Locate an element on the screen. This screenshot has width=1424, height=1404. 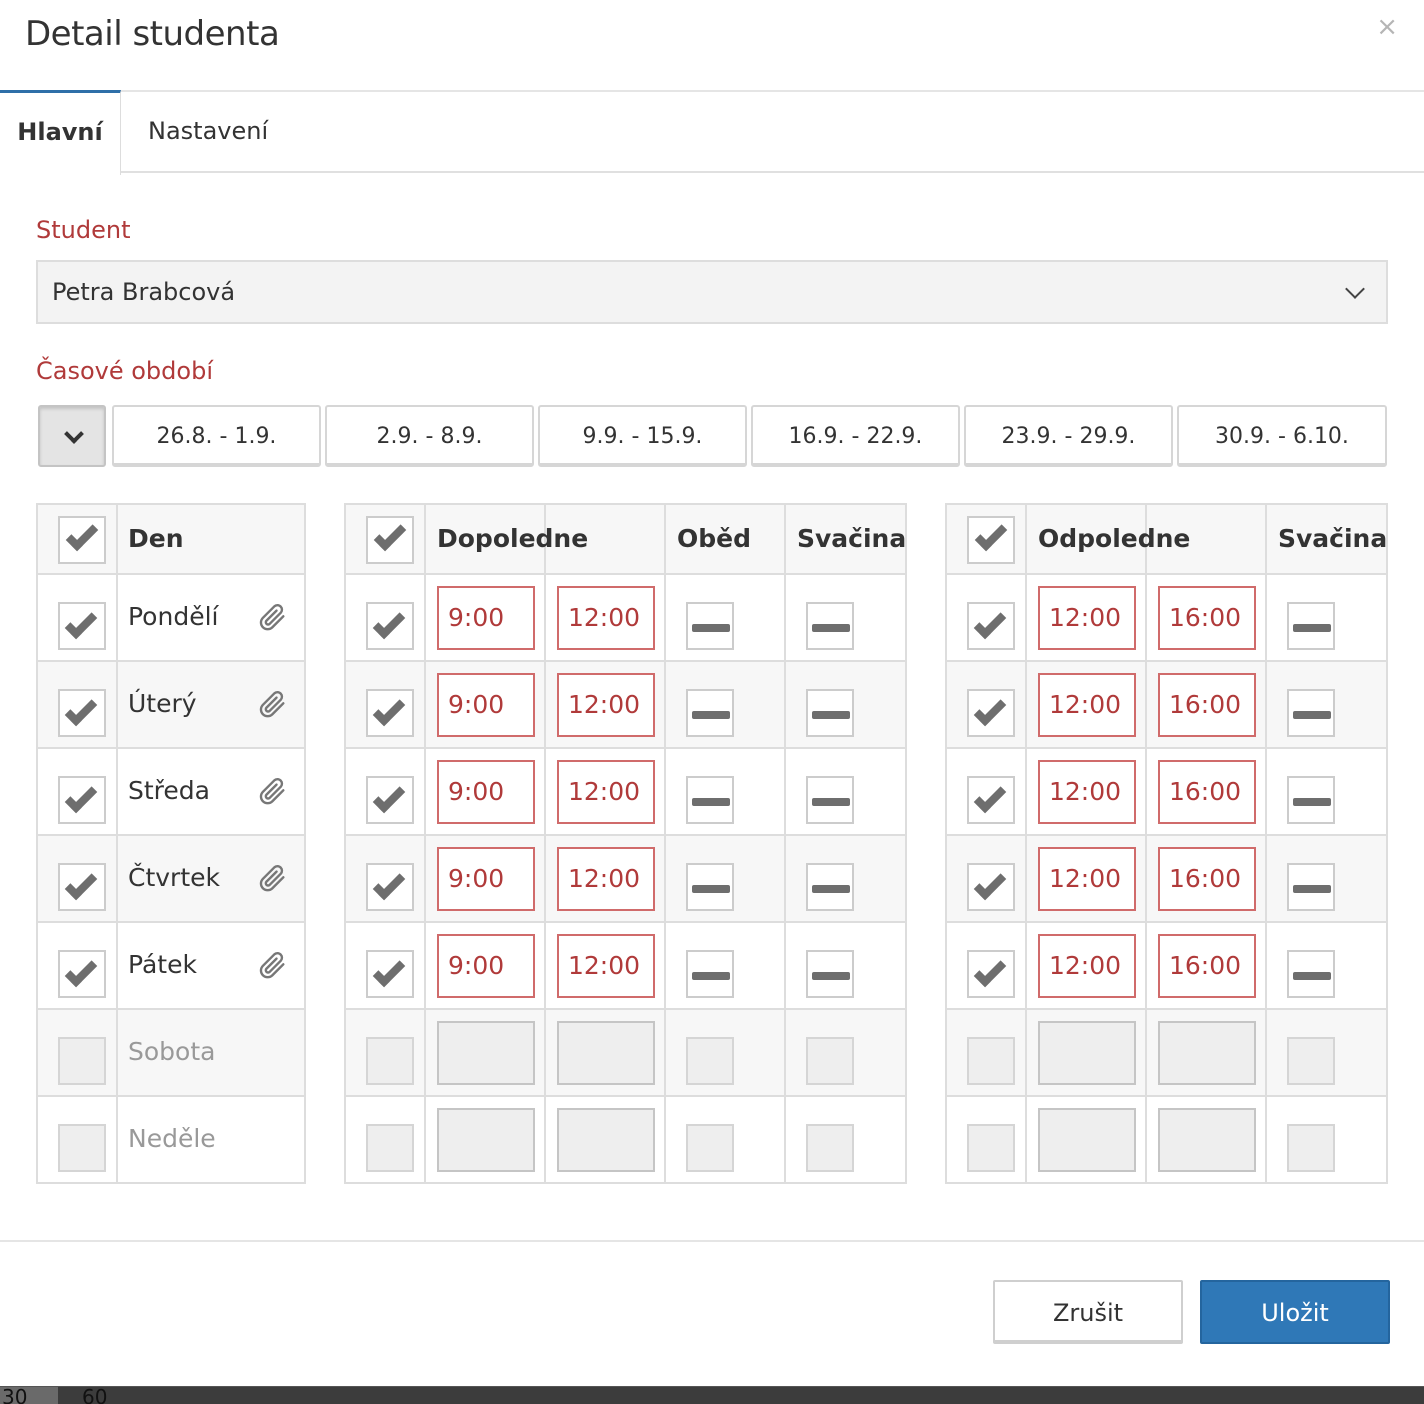
tab-settings: Nastavení is located at coordinates (208, 131).